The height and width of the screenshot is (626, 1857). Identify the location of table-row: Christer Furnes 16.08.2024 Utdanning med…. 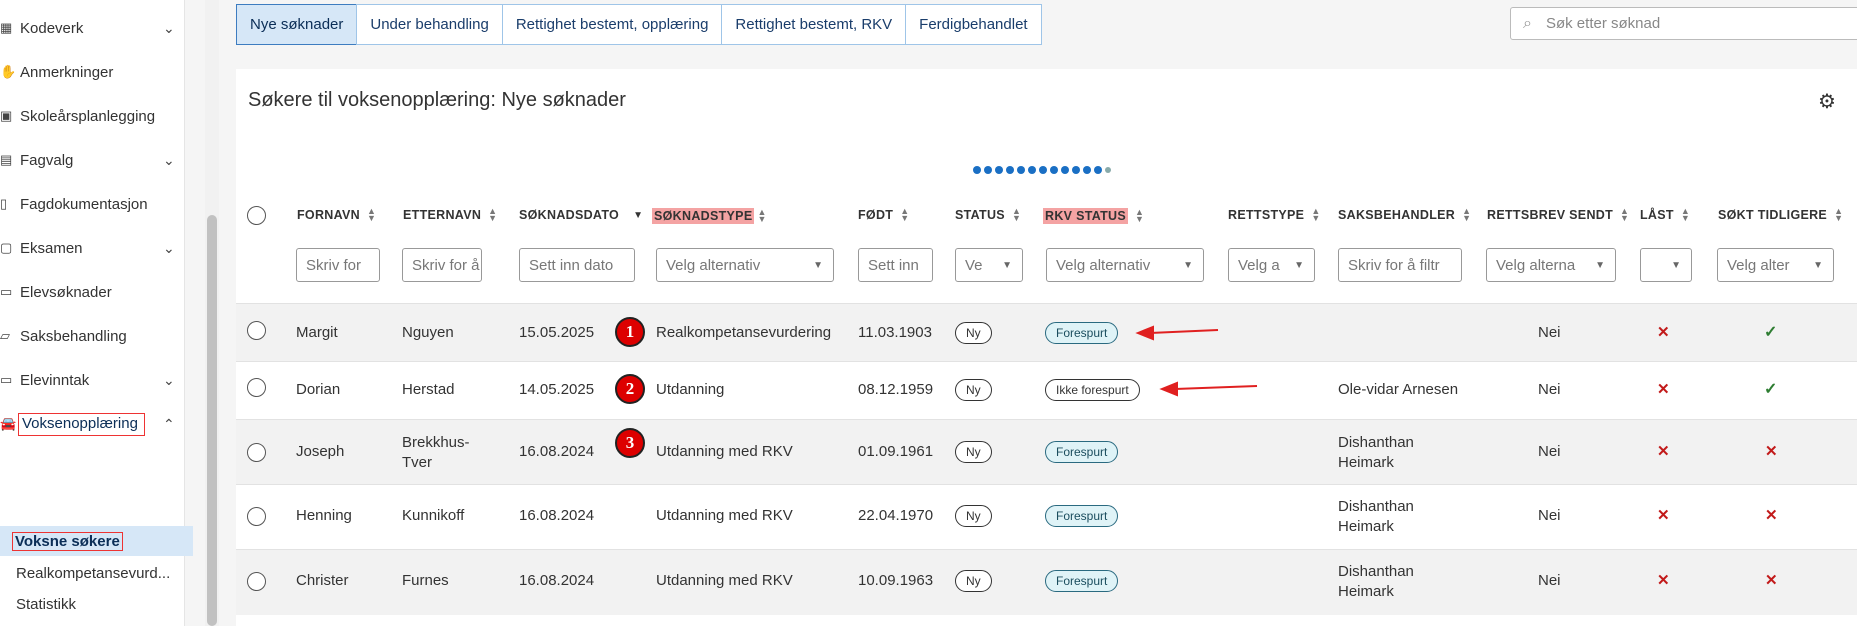
(1046, 582).